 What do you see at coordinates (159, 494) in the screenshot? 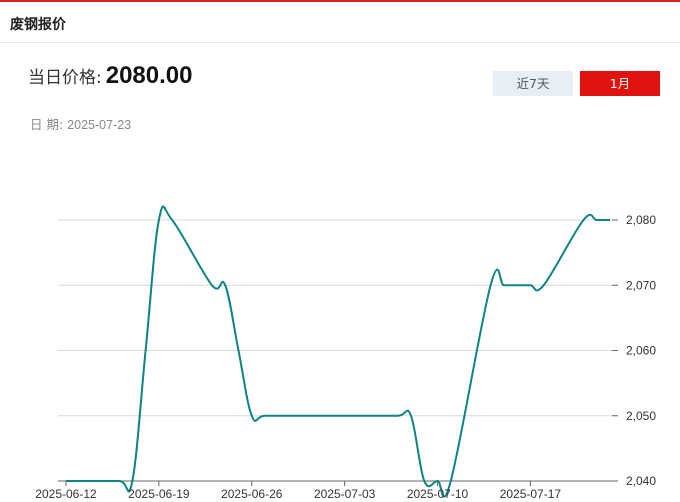
I see `x-tick-label: 2025-06-19` at bounding box center [159, 494].